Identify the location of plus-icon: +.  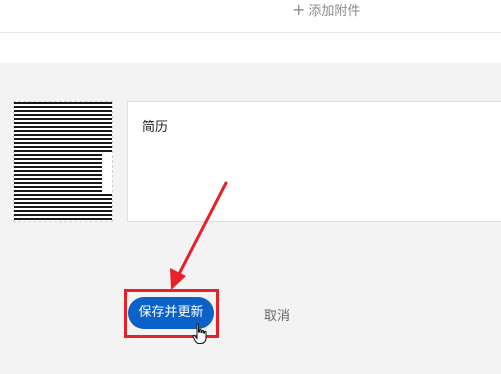
(299, 9).